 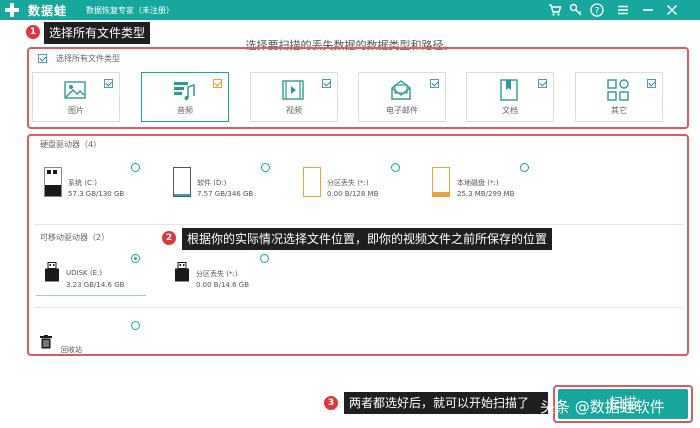 What do you see at coordinates (478, 183) in the screenshot?
I see `drive-local-name: 本地磁盘 (*:)` at bounding box center [478, 183].